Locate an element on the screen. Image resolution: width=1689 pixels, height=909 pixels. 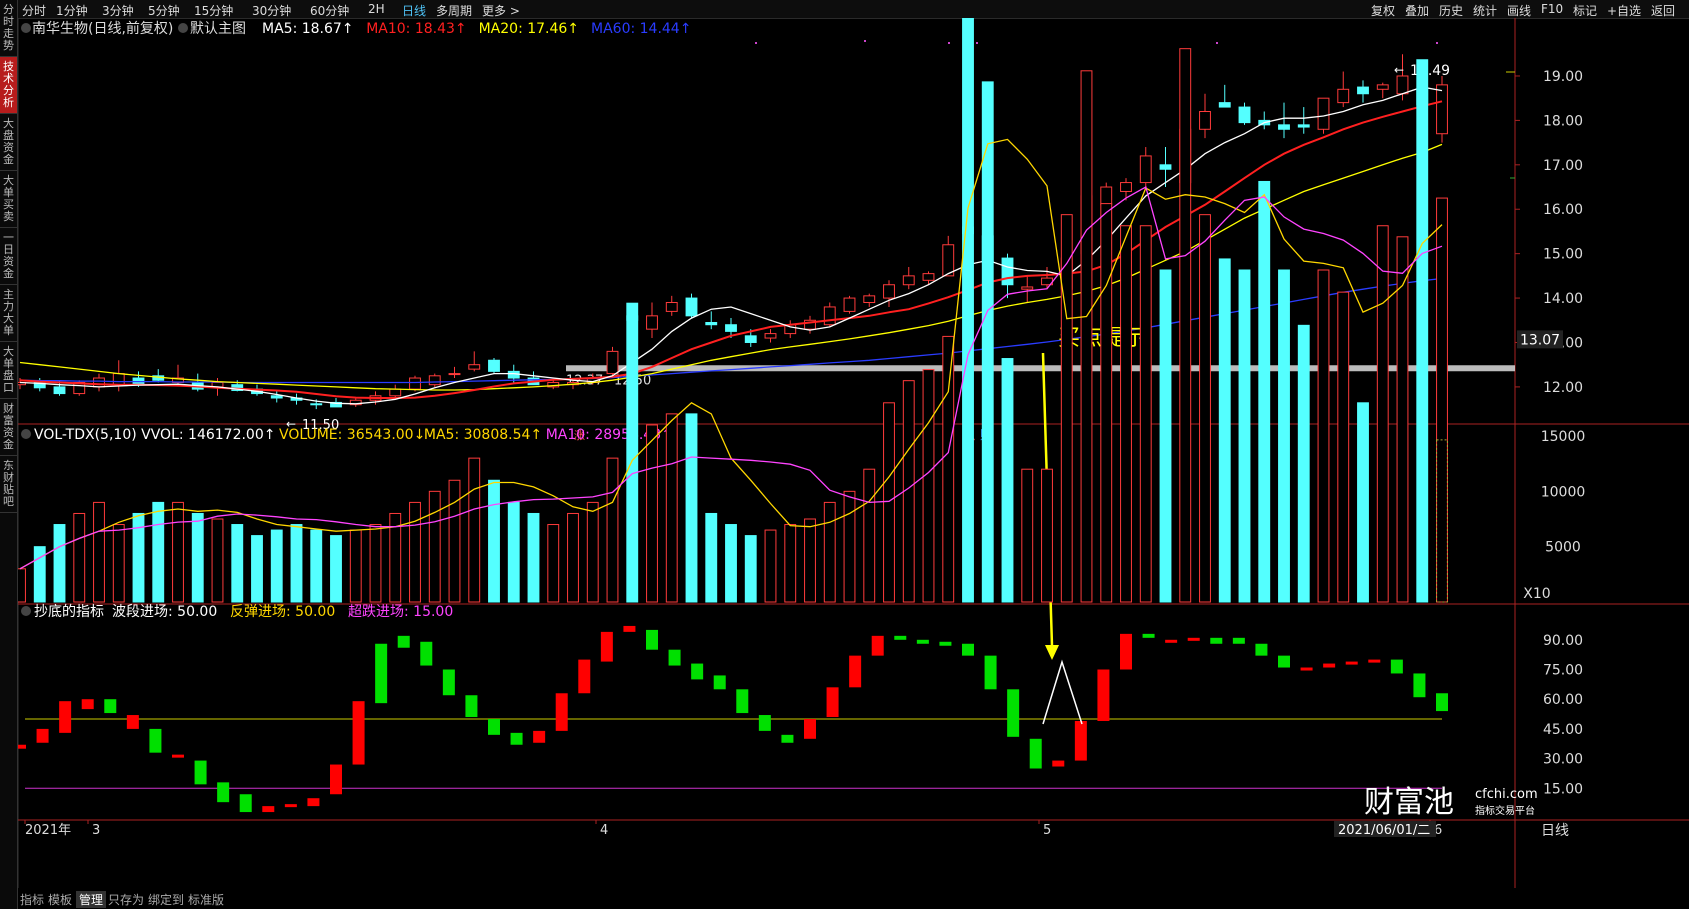
sidebar-item-5: 主力大单 is located at coordinates (8, 313).